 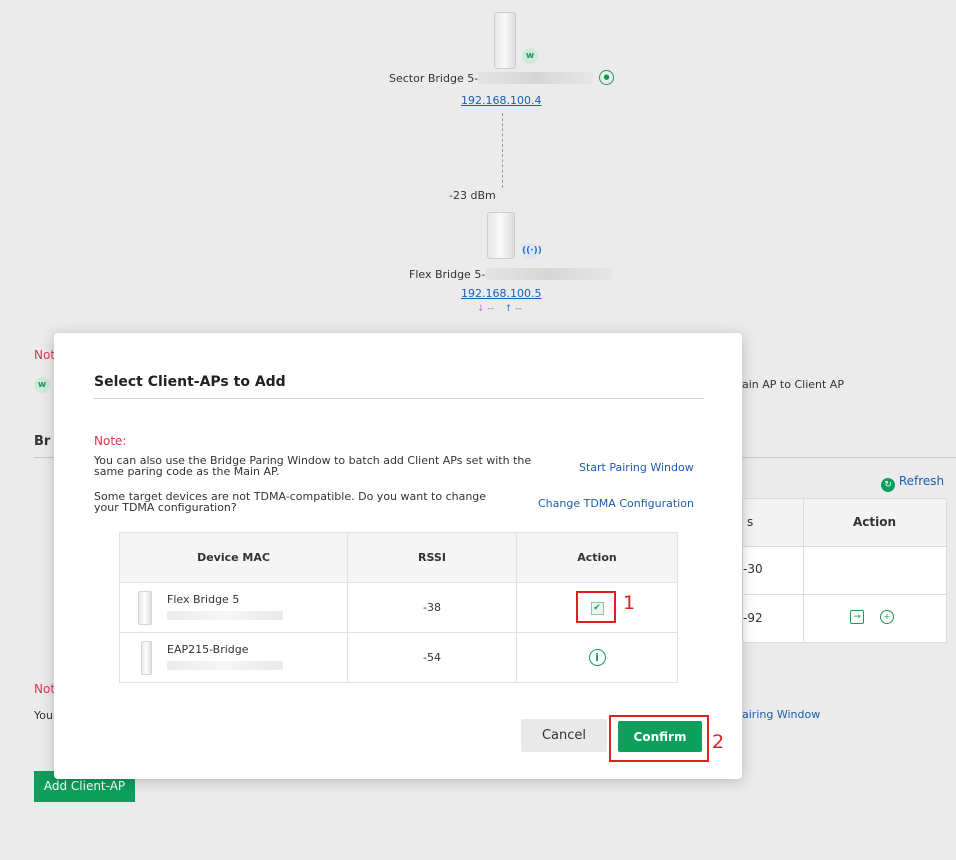 What do you see at coordinates (844, 570) in the screenshot?
I see `background-table: s Action -30 -92 → +` at bounding box center [844, 570].